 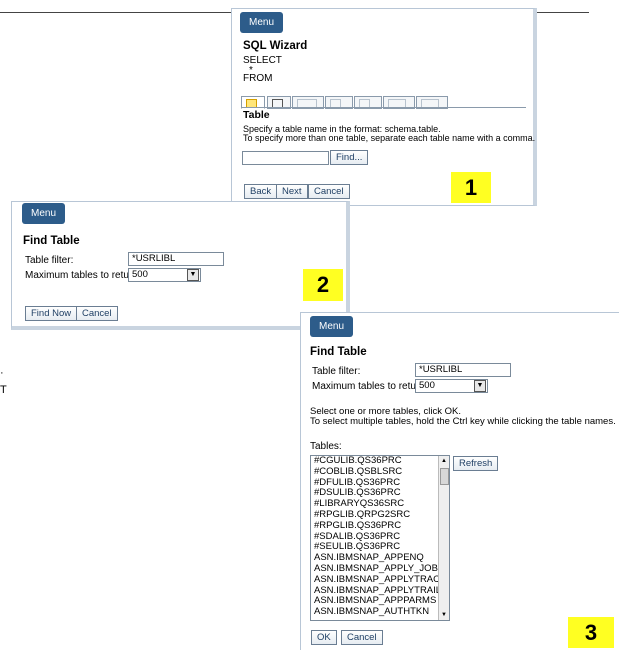 I want to click on back-button: Back, so click(x=261, y=191).